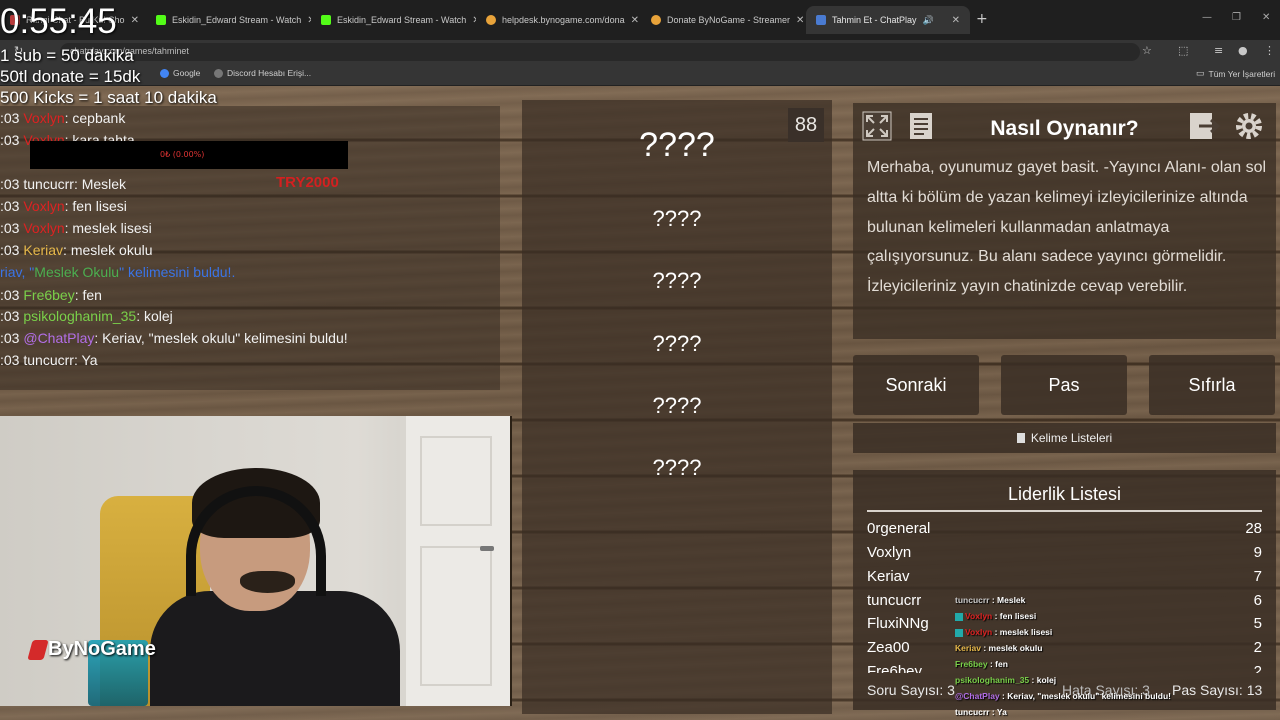 The width and height of the screenshot is (1280, 720). What do you see at coordinates (1269, 50) in the screenshot?
I see `menu-icon: ⋮` at bounding box center [1269, 50].